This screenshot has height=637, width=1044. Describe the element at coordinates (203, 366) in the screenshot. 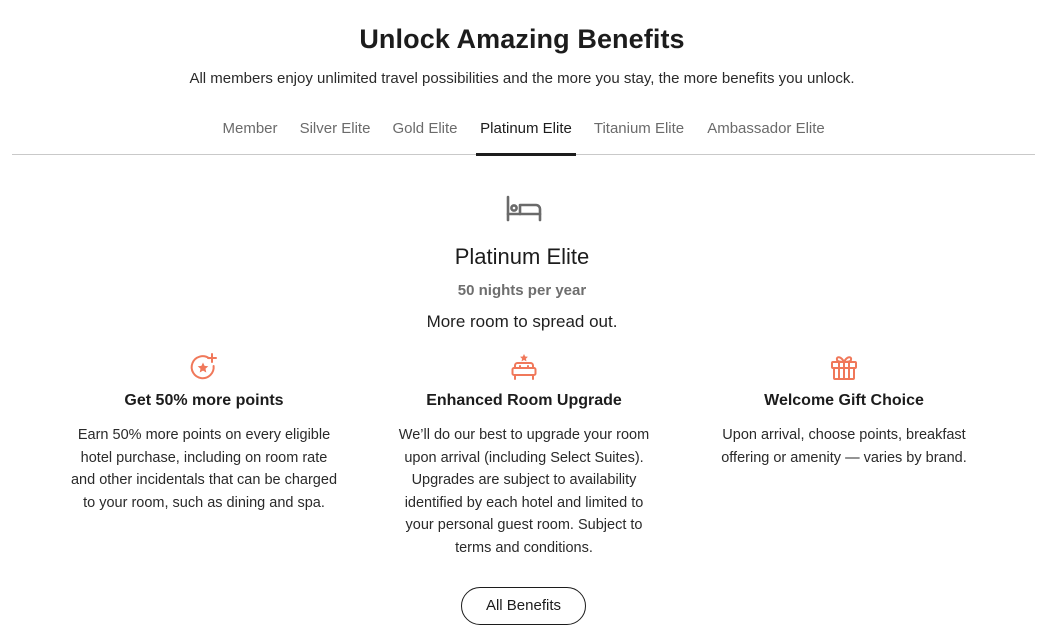

I see `star-sparkle-icon` at that location.